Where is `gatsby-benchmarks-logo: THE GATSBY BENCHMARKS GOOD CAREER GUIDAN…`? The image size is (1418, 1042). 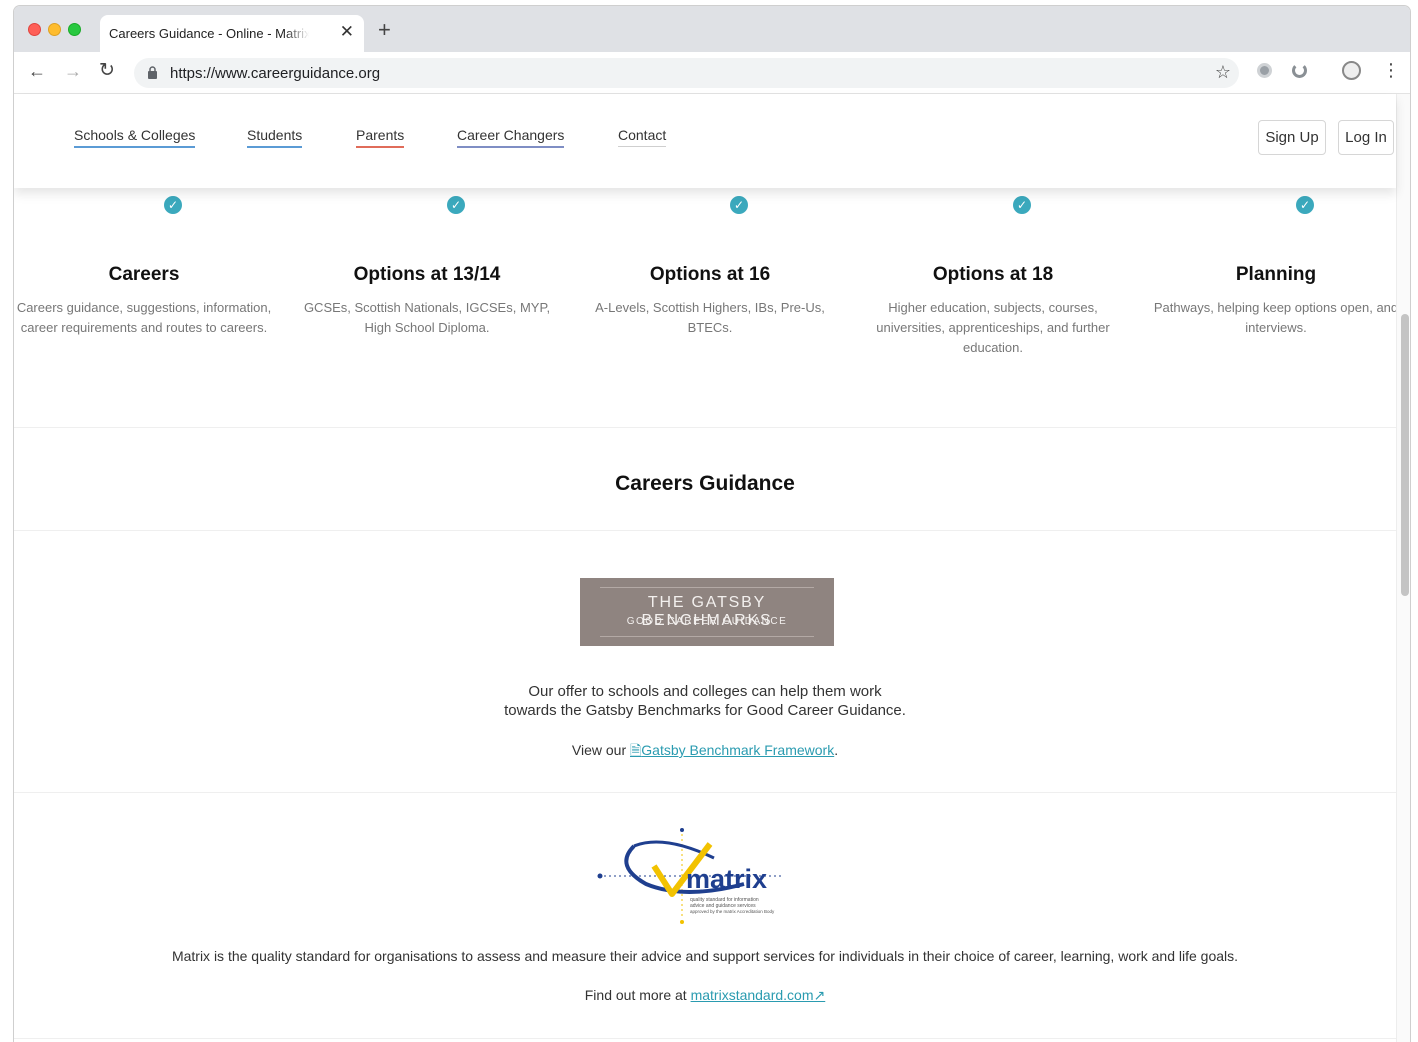
gatsby-benchmarks-logo: THE GATSBY BENCHMARKS GOOD CAREER GUIDAN… is located at coordinates (707, 612).